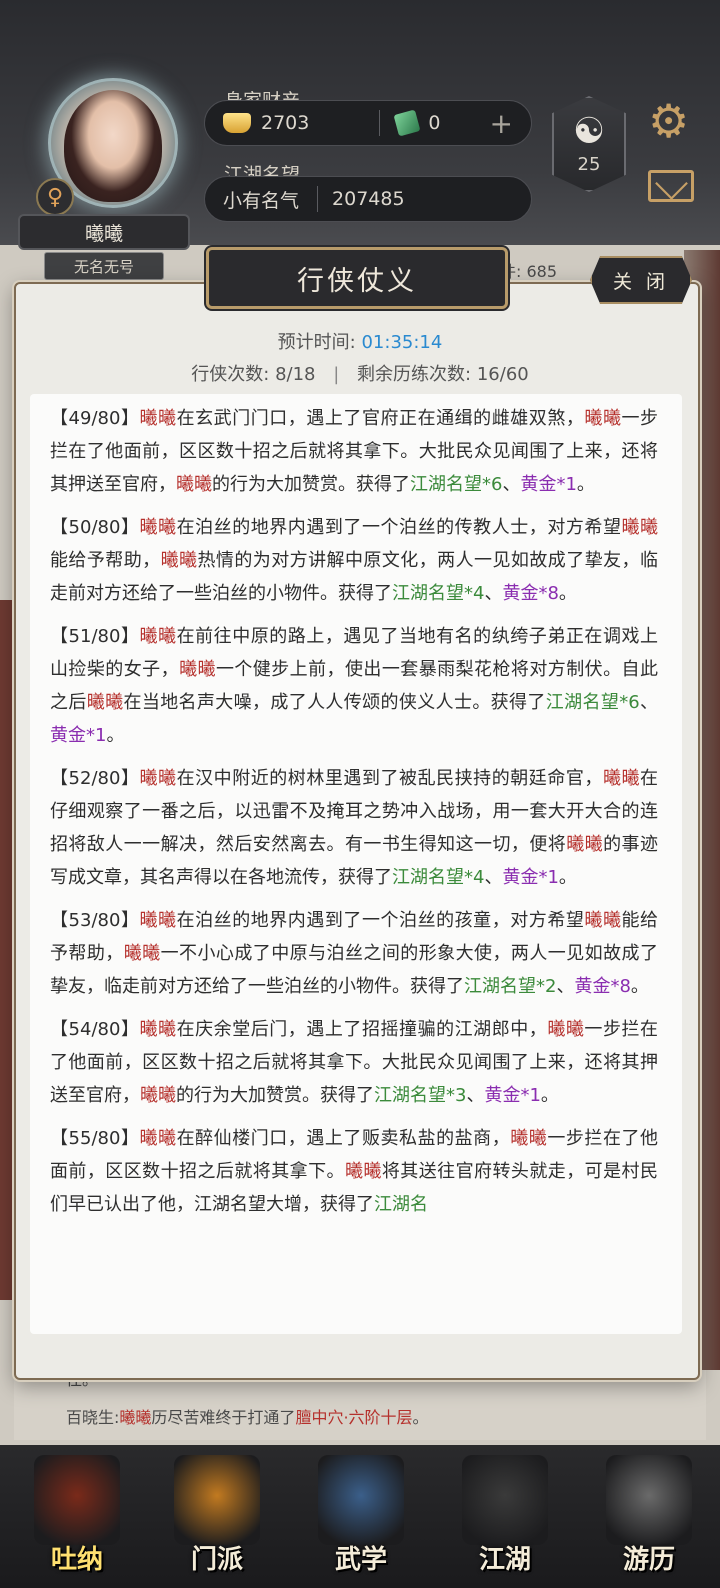 This screenshot has height=1588, width=720. Describe the element at coordinates (362, 1029) in the screenshot. I see `log-text: 在庆余堂后门，遇上了招摇撞骗的江湖郎中，` at that location.